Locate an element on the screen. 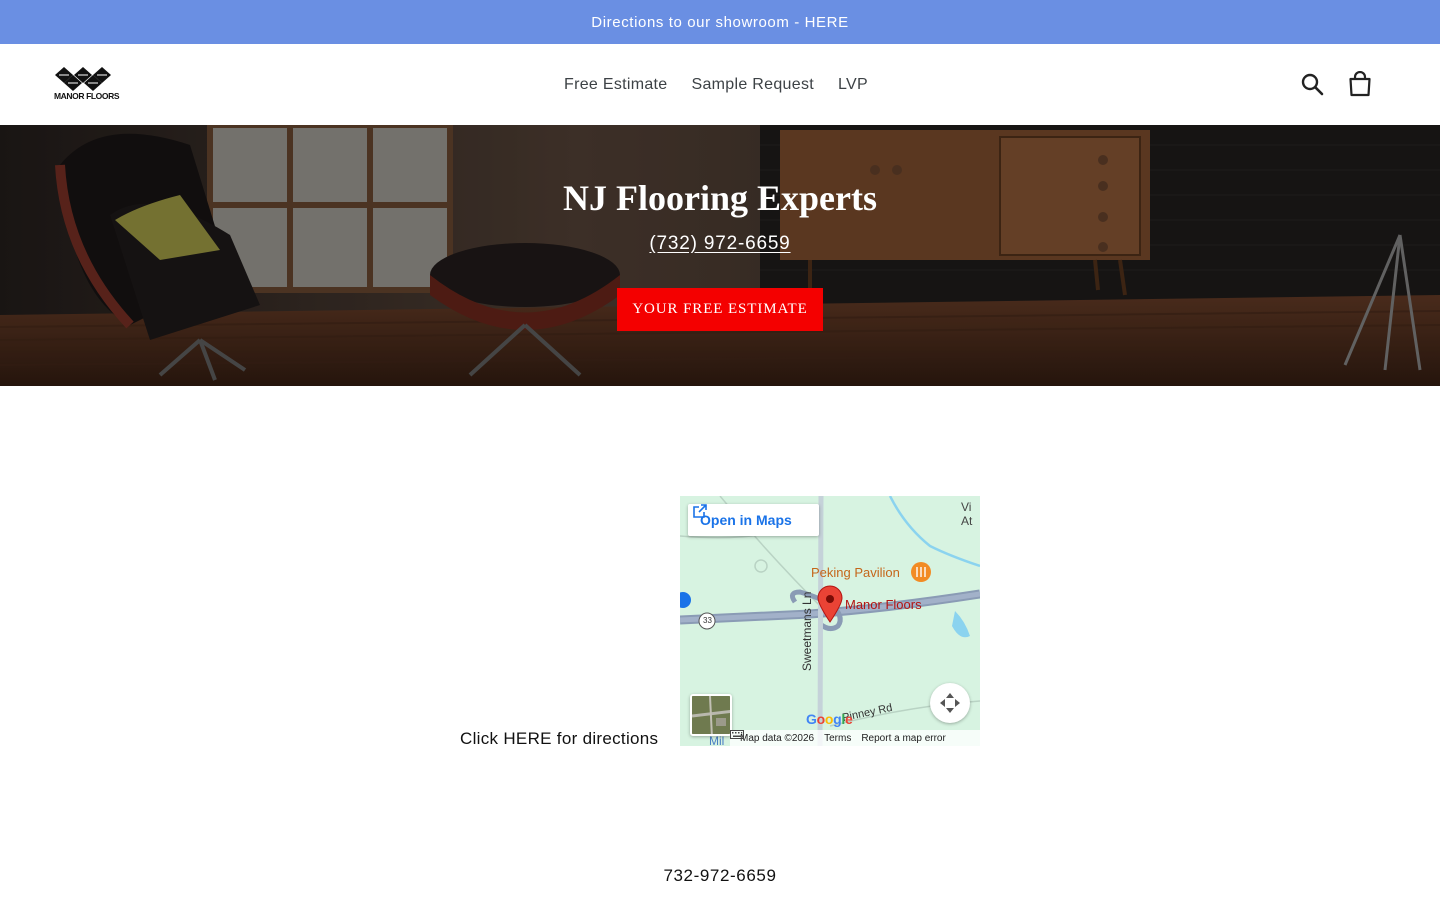 Image resolution: width=1440 pixels, height=900 pixels. cart-button is located at coordinates (1360, 84).